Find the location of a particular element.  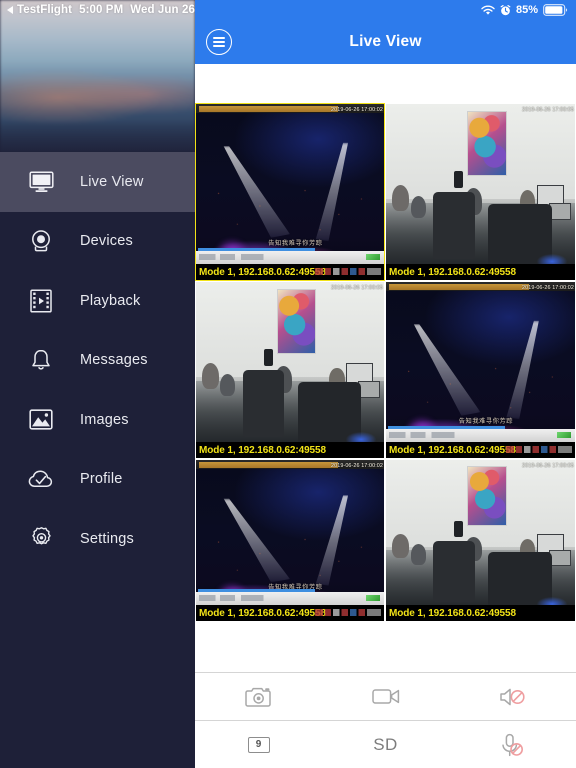

layout-button: 9 is located at coordinates (258, 744).